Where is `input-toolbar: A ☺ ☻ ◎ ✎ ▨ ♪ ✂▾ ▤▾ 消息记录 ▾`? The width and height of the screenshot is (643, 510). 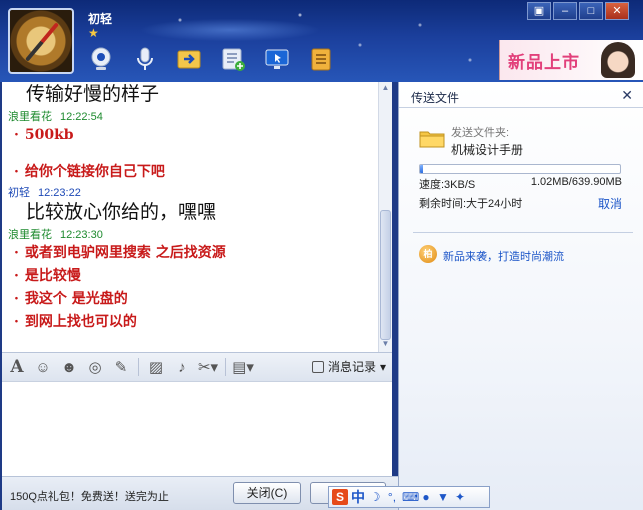
input-toolbar: A ☺ ☻ ◎ ✎ ▨ ♪ ✂▾ ▤▾ 消息记录 ▾ is located at coordinates (197, 367).